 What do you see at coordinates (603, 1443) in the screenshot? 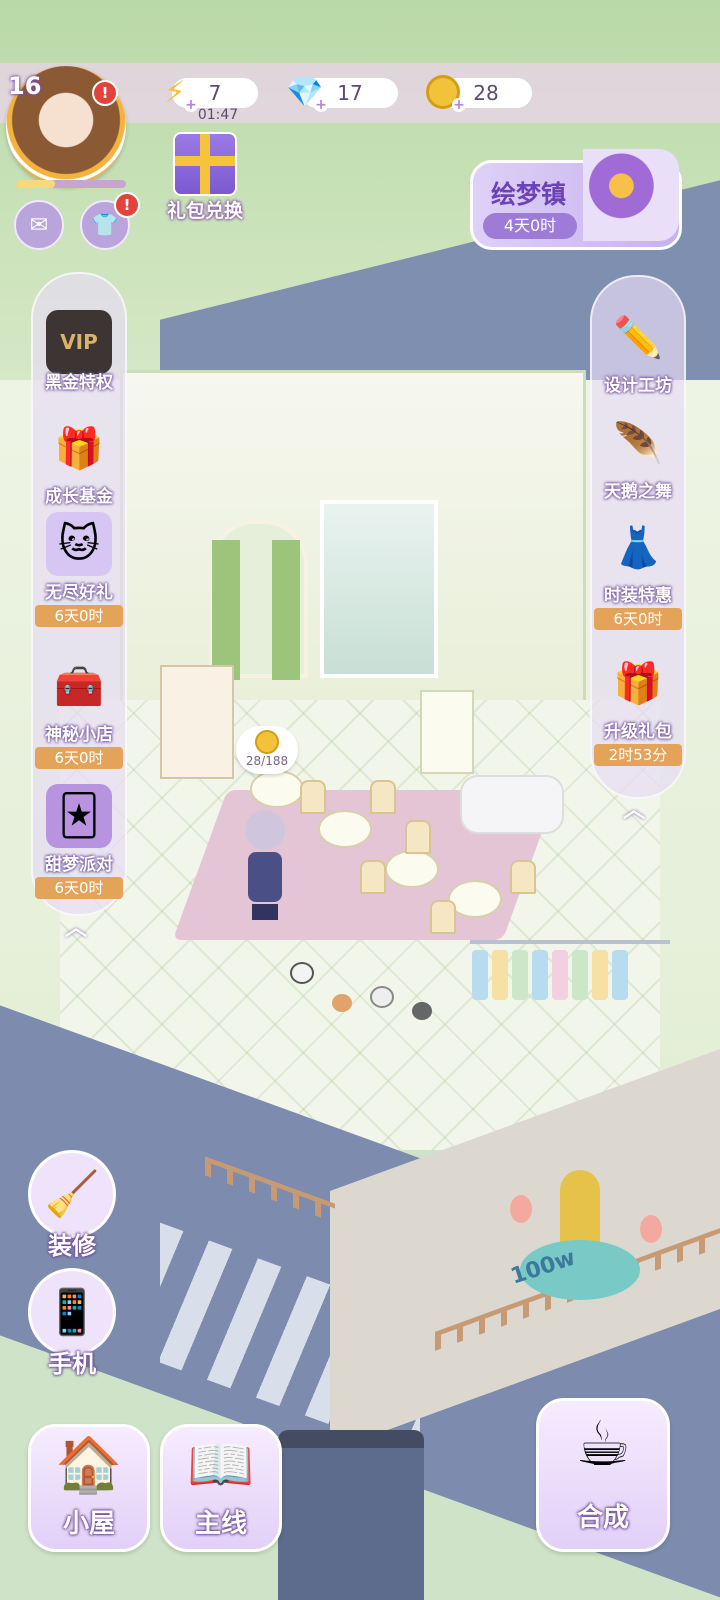
I see `teacup-icon: ☕` at bounding box center [603, 1443].